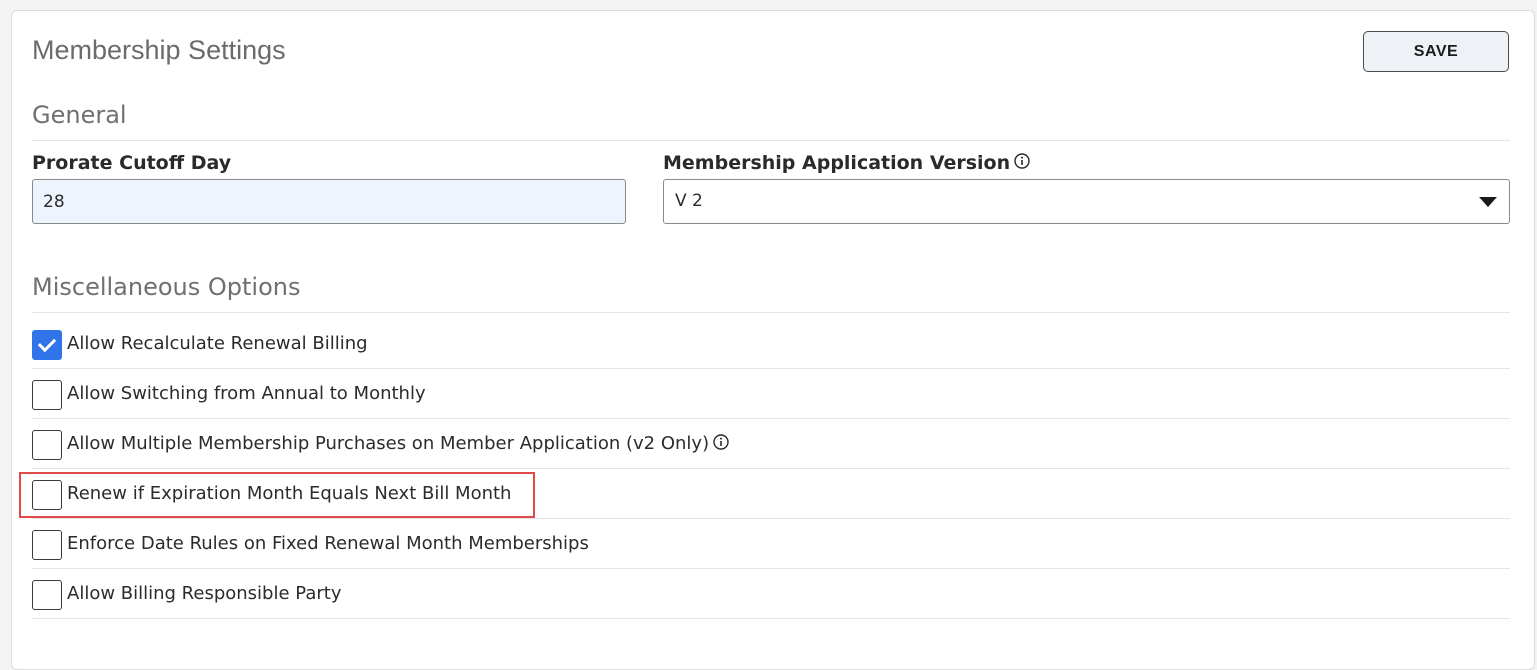 The height and width of the screenshot is (670, 1537). I want to click on app-version-label-text: Membership Application Version, so click(837, 163).